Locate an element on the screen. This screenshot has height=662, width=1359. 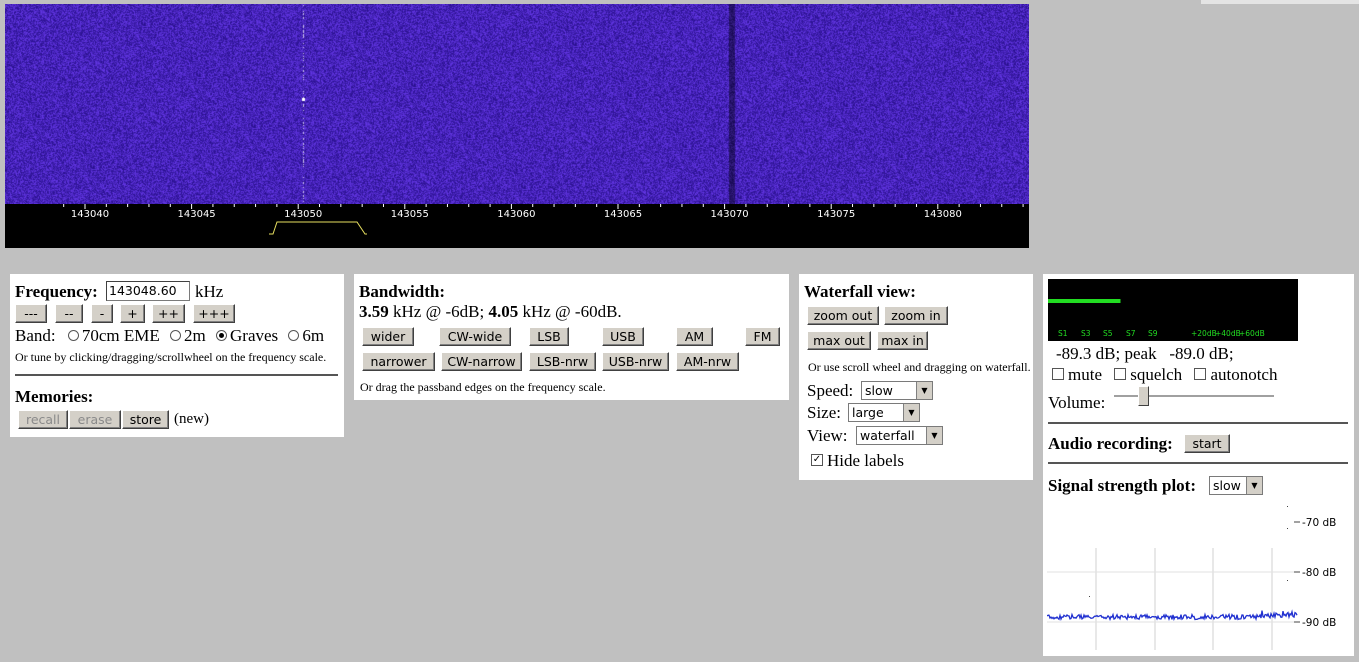
cw-wide-button: CW-wide is located at coordinates (475, 336).